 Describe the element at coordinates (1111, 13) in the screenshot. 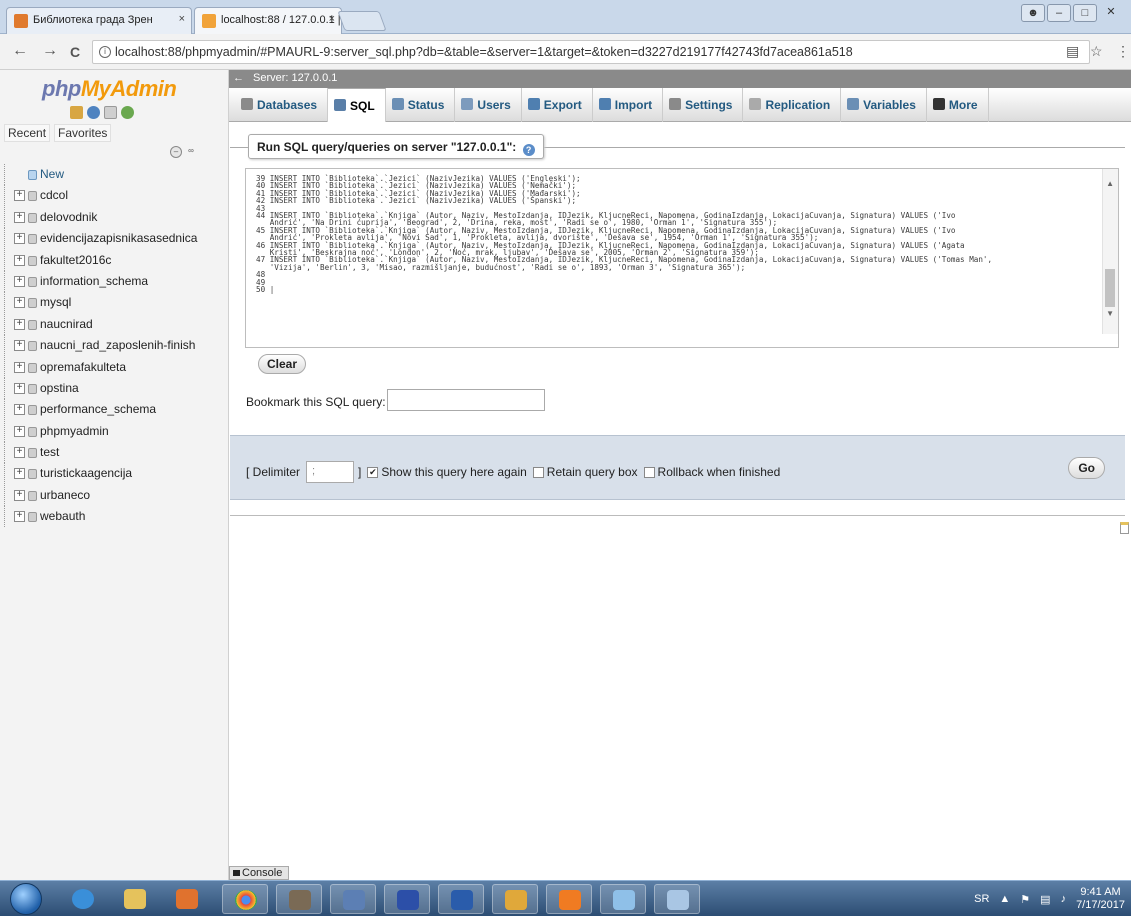

I see `close-window-button: ✕` at that location.